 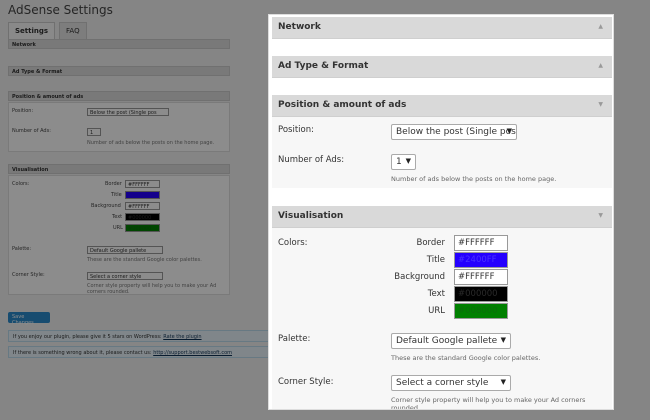 I want to click on tab-settings: Settings, so click(x=32, y=31).